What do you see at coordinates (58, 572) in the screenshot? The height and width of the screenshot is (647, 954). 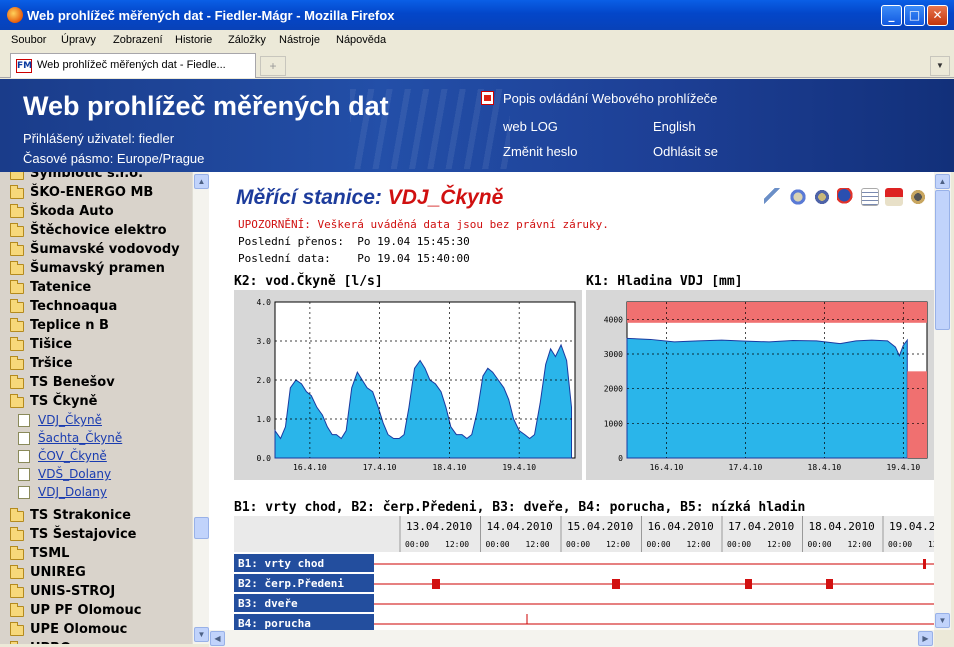 I see `tree-item-label: UNIREG` at bounding box center [58, 572].